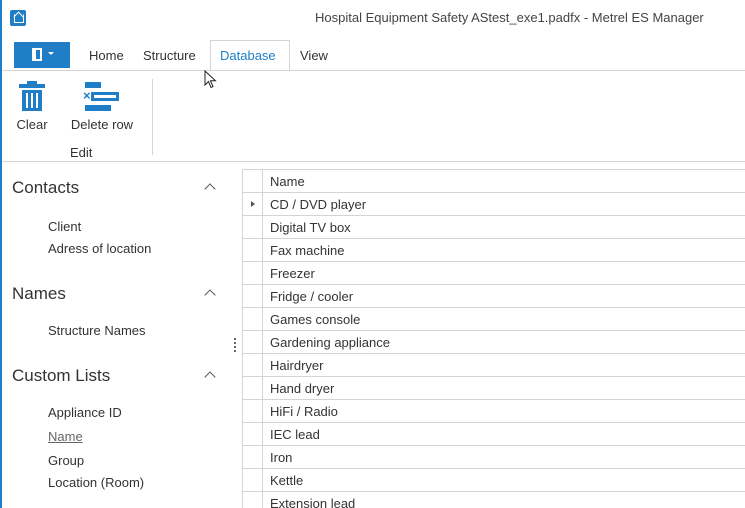 The image size is (745, 508). What do you see at coordinates (302, 388) in the screenshot?
I see `table-cell-name: Hand dryer` at bounding box center [302, 388].